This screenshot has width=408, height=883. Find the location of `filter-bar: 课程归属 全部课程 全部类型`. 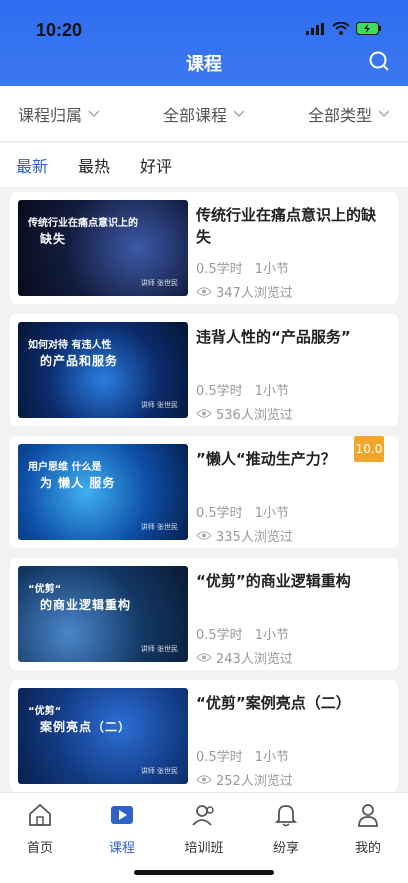

filter-bar: 课程归属 全部课程 全部类型 is located at coordinates (204, 114).